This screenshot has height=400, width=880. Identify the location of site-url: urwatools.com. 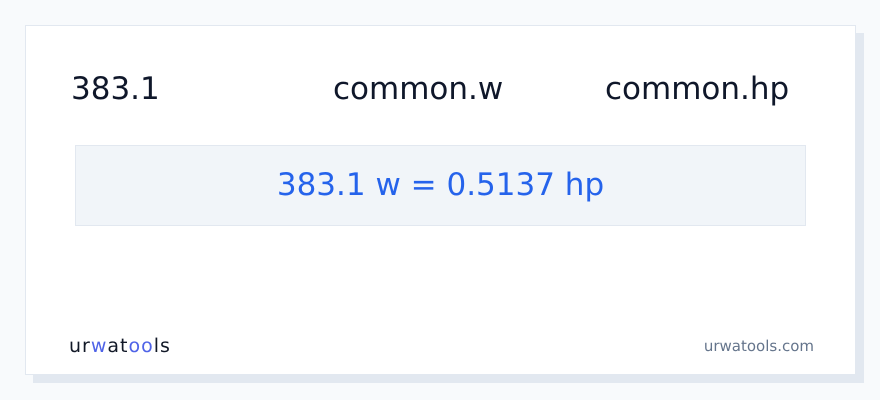
(759, 346).